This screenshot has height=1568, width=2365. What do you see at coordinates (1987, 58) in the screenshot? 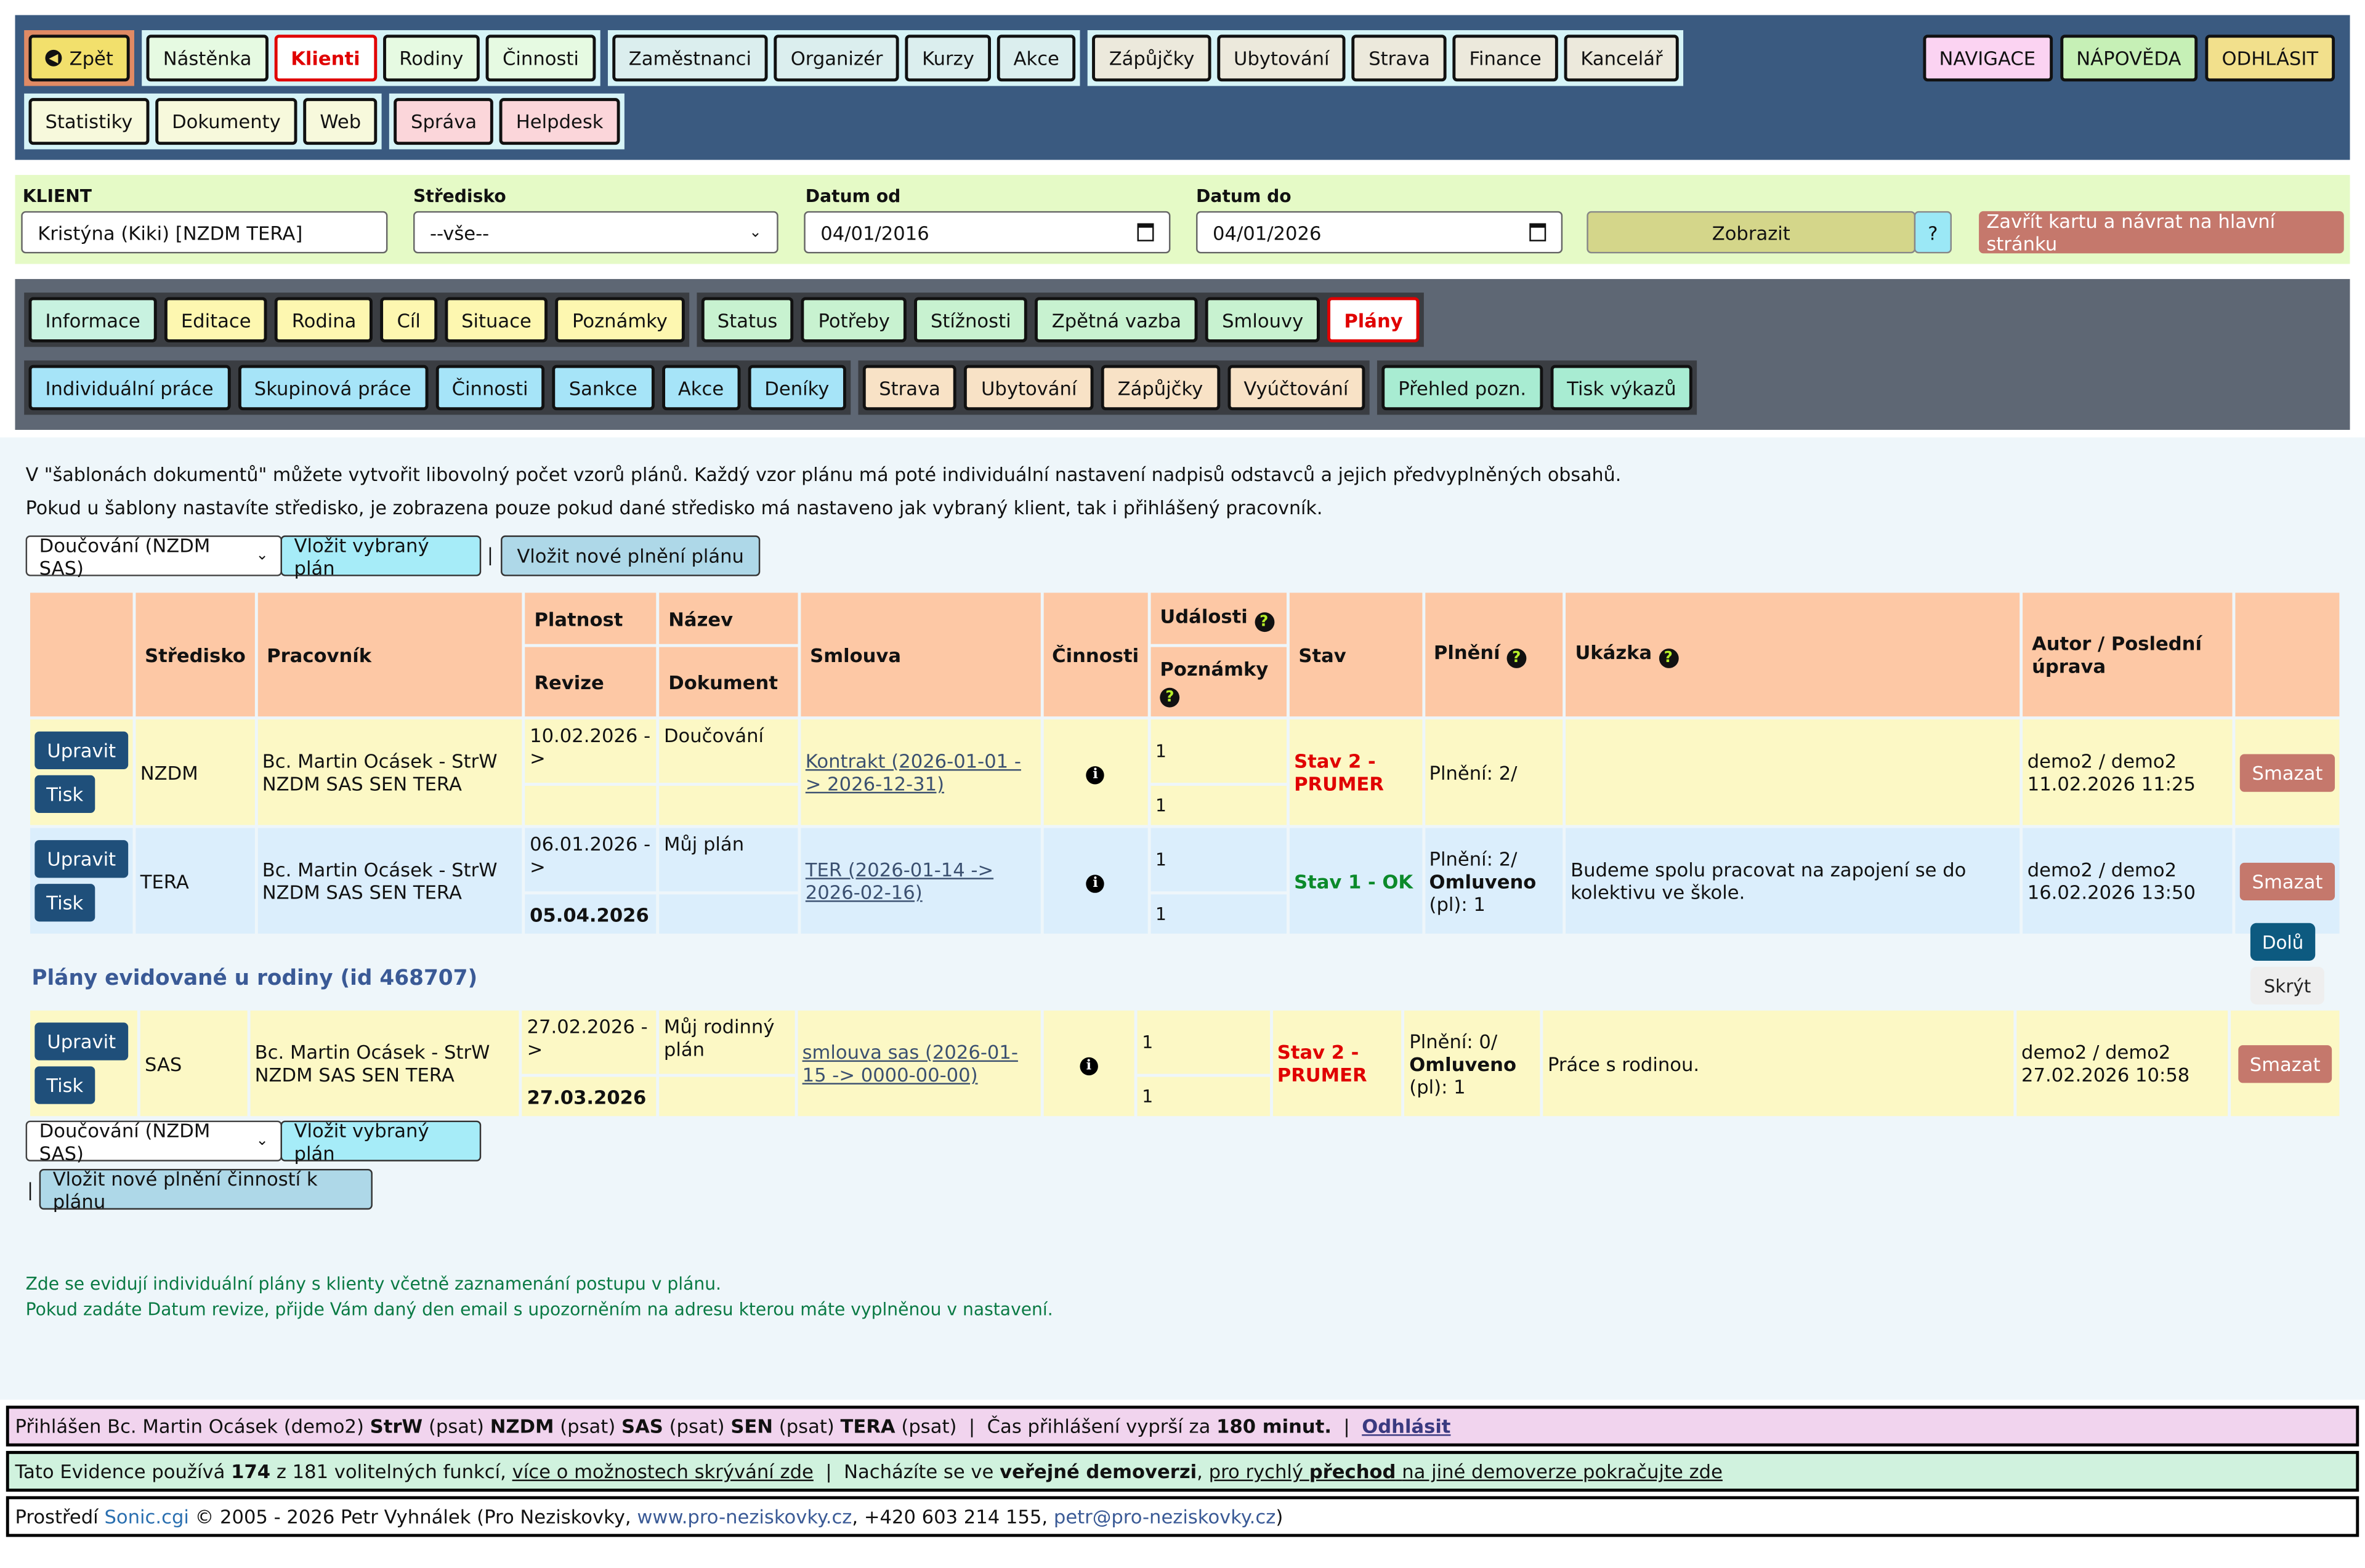
I see `navigation-button: NAVIGACE` at bounding box center [1987, 58].